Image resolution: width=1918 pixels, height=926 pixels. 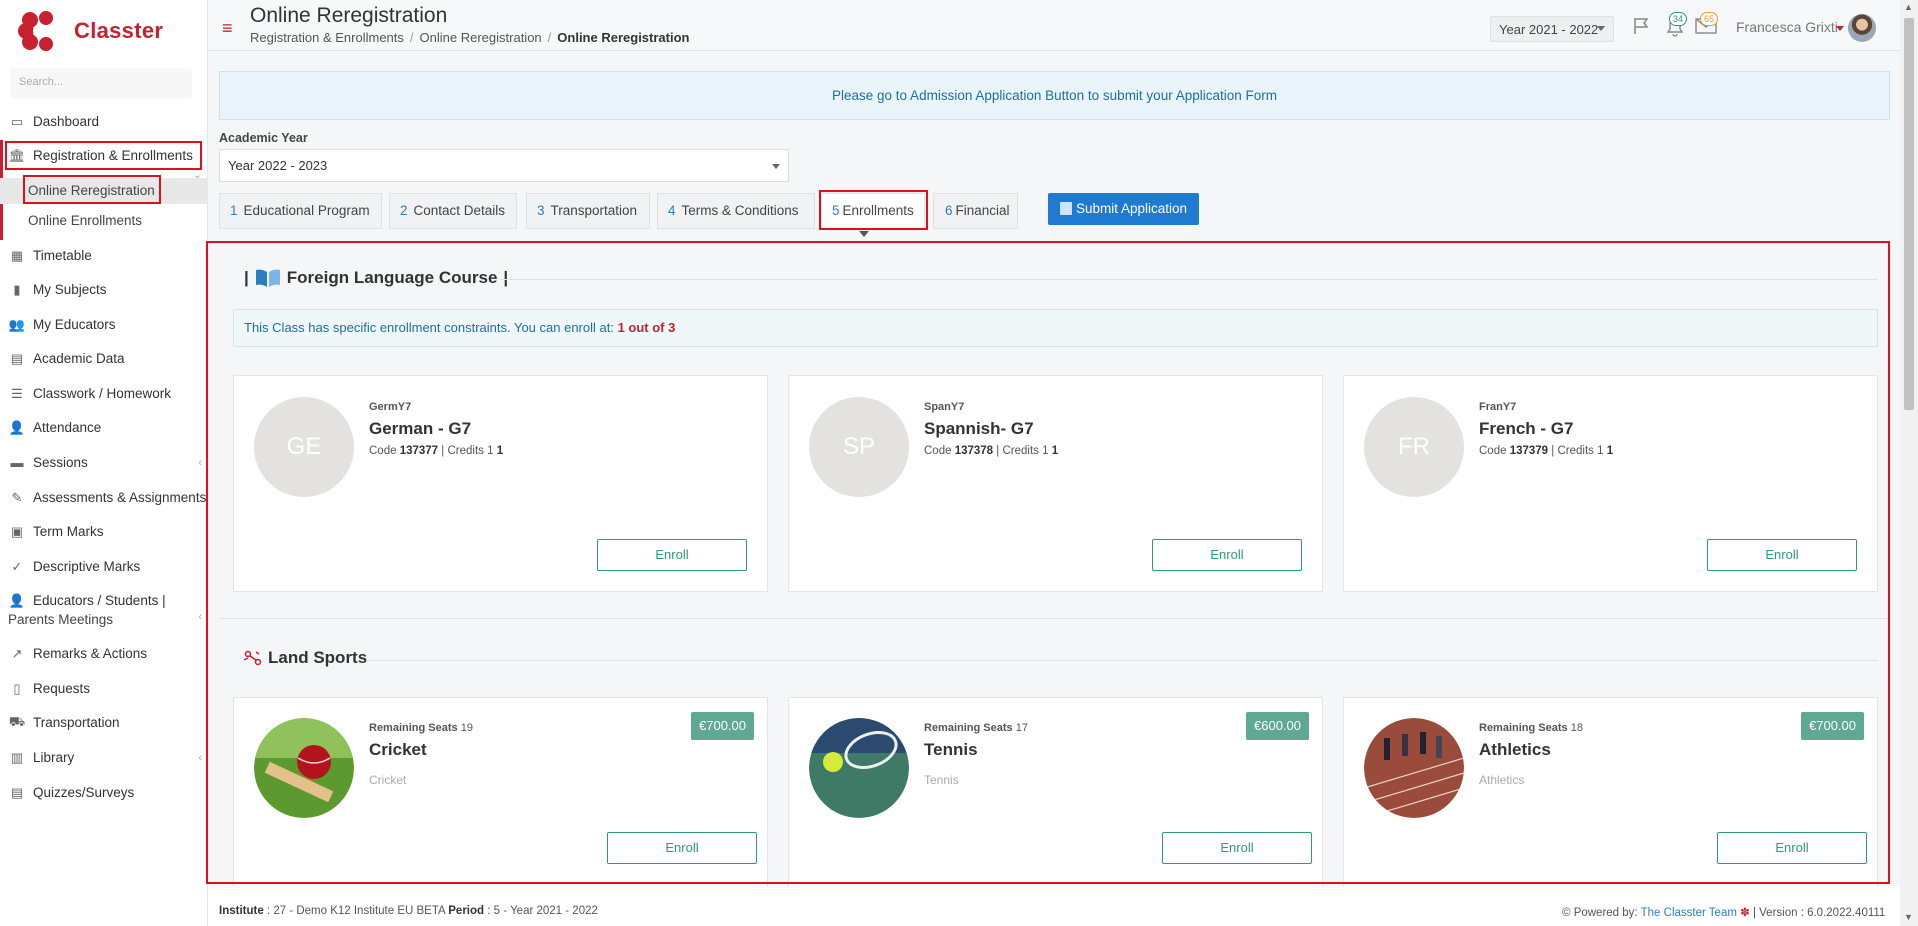 What do you see at coordinates (104, 608) in the screenshot?
I see `sidebar-item-meetings: 👤 Educators / Students | ‹` at bounding box center [104, 608].